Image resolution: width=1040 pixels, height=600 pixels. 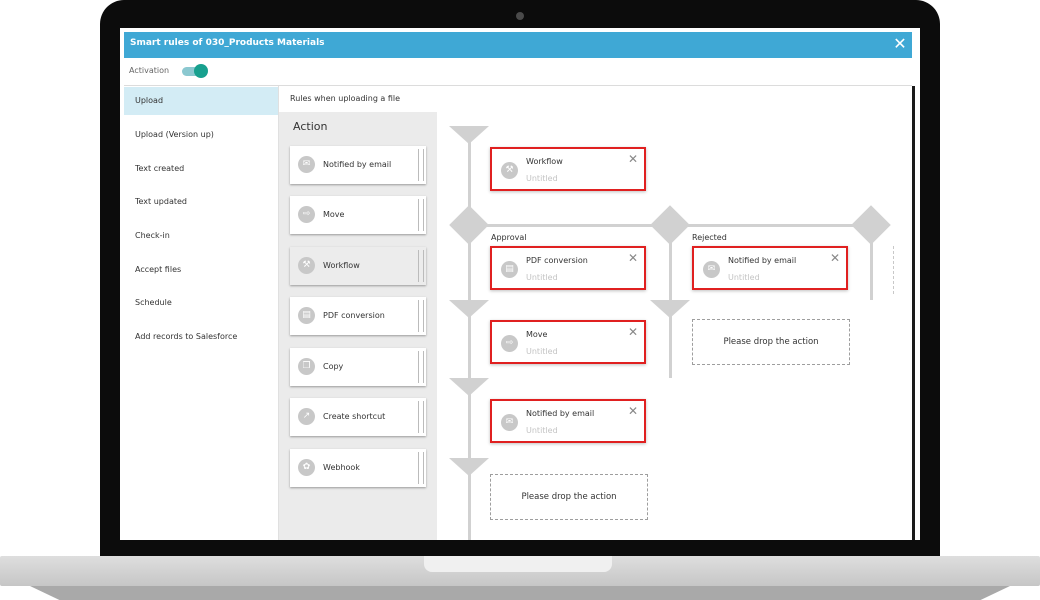 I want to click on flow-node-notified-by-email: ✉ Notified by email Untitled ✕, so click(x=568, y=421).